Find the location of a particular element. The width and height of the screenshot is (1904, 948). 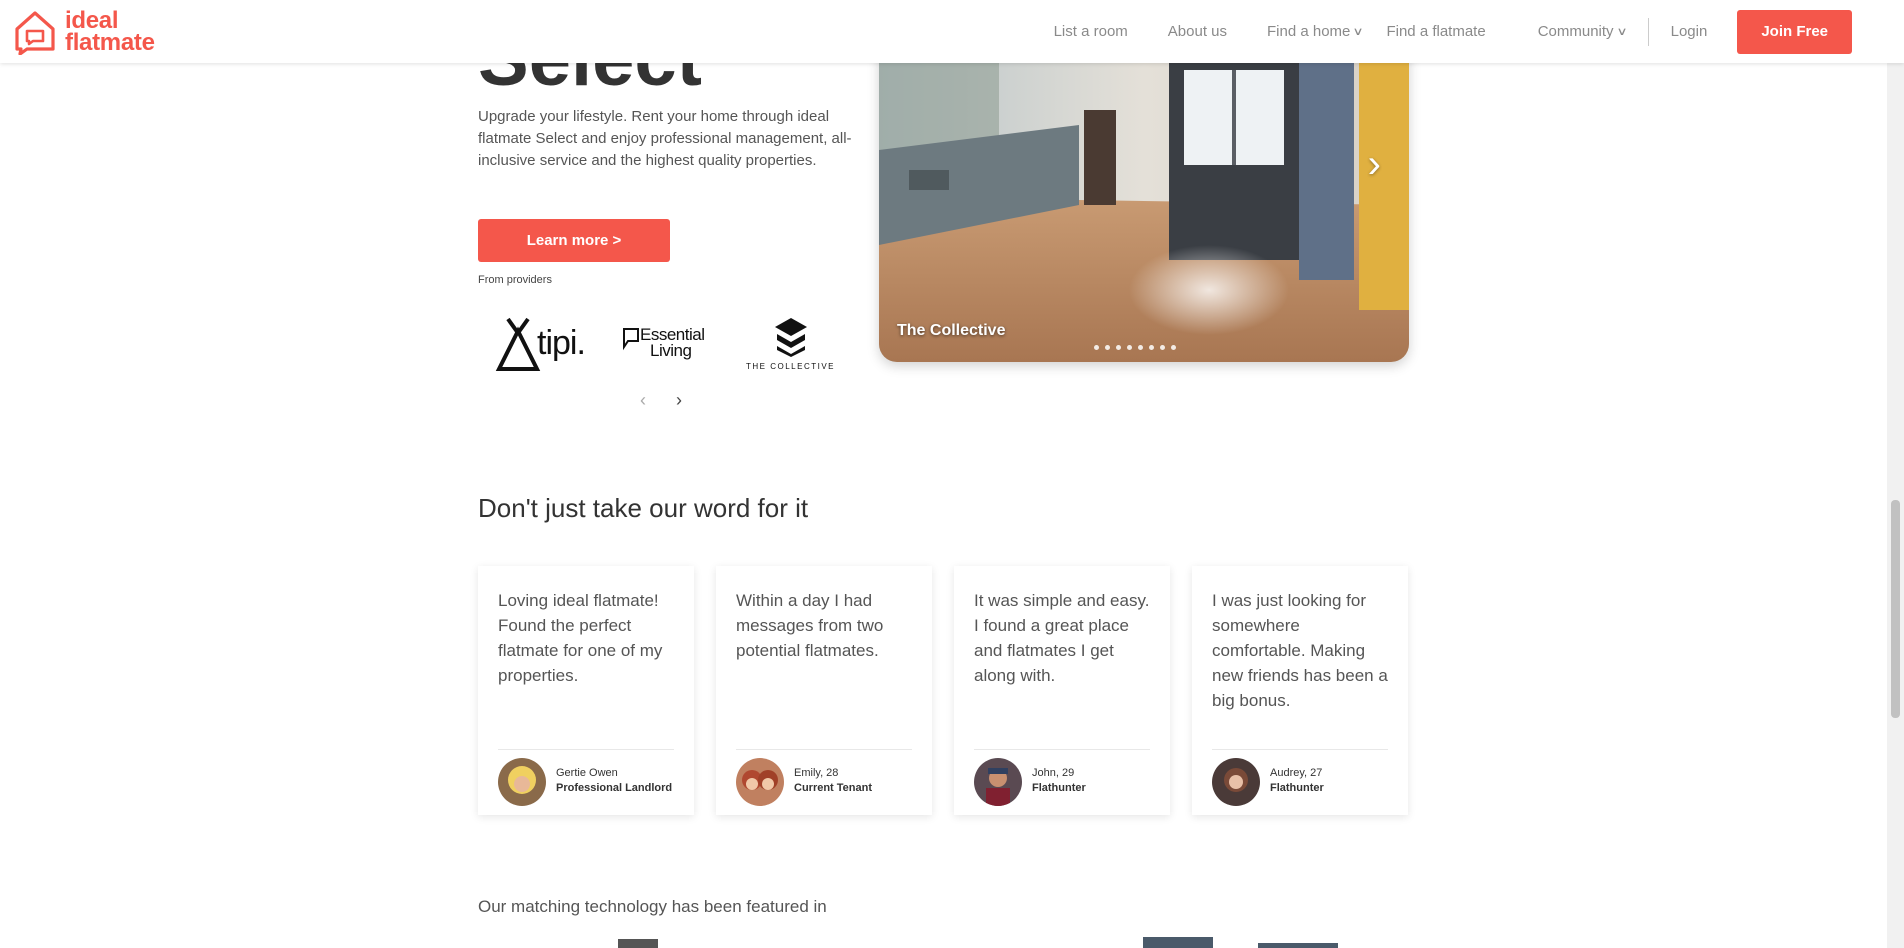

nav-about-us: About us is located at coordinates (1197, 31).